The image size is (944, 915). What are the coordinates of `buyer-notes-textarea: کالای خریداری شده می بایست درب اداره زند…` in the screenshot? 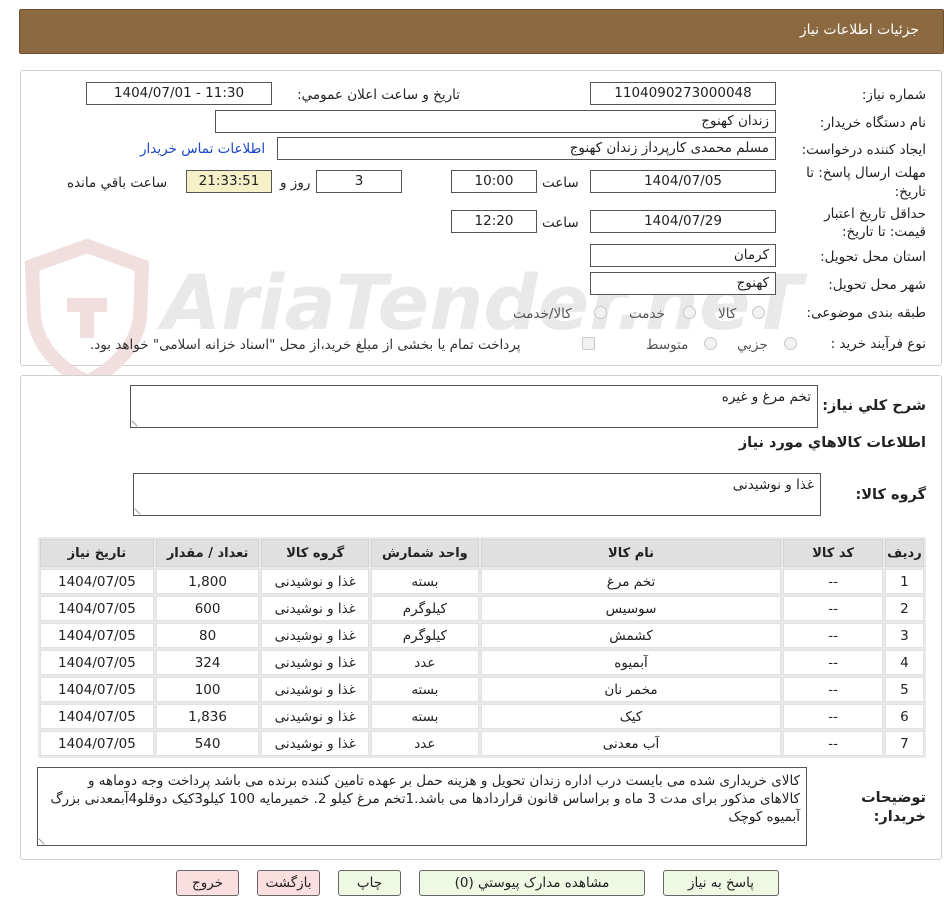 It's located at (422, 806).